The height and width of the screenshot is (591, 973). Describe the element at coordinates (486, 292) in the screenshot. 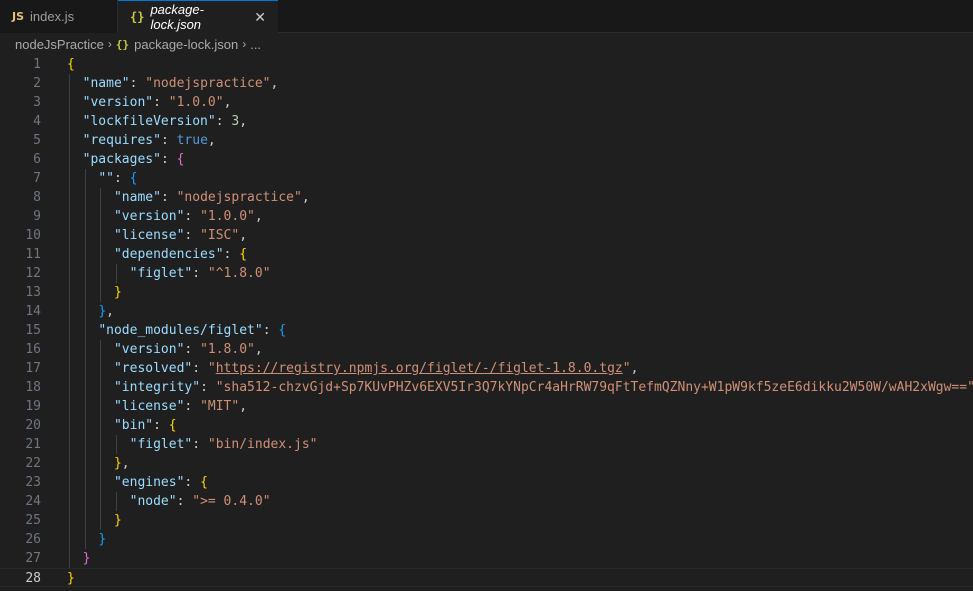

I see `code-line: 13}` at that location.